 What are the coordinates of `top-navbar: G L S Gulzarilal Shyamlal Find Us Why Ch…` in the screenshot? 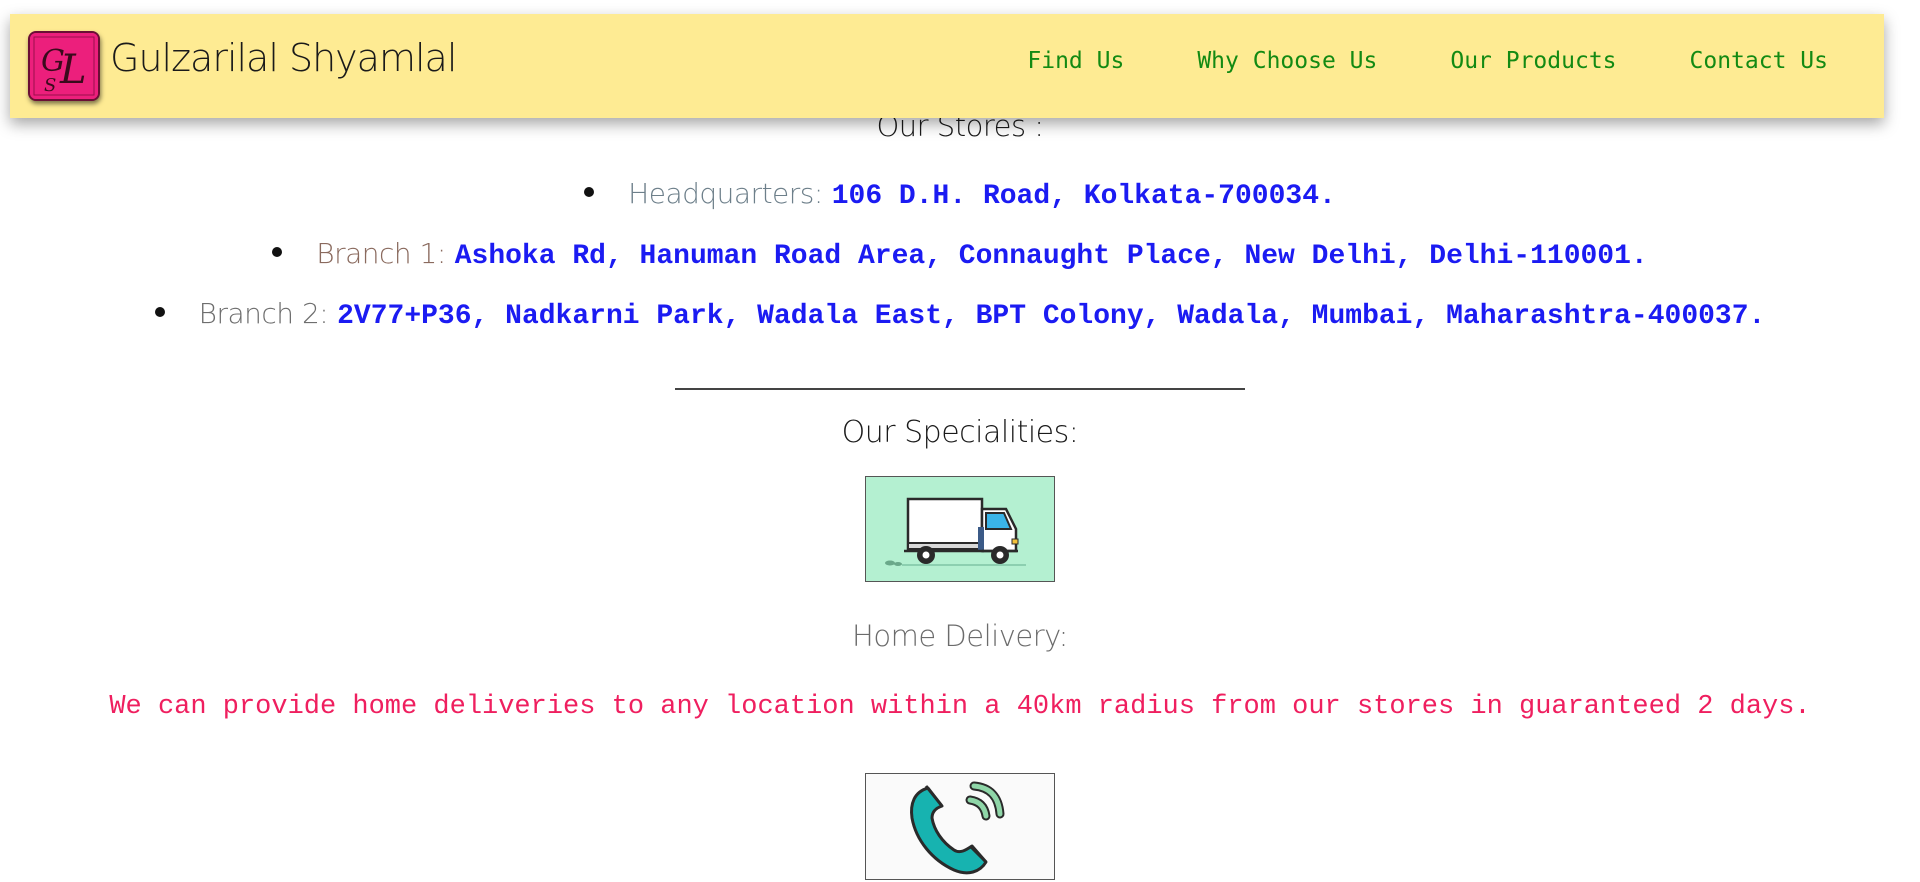 It's located at (947, 66).